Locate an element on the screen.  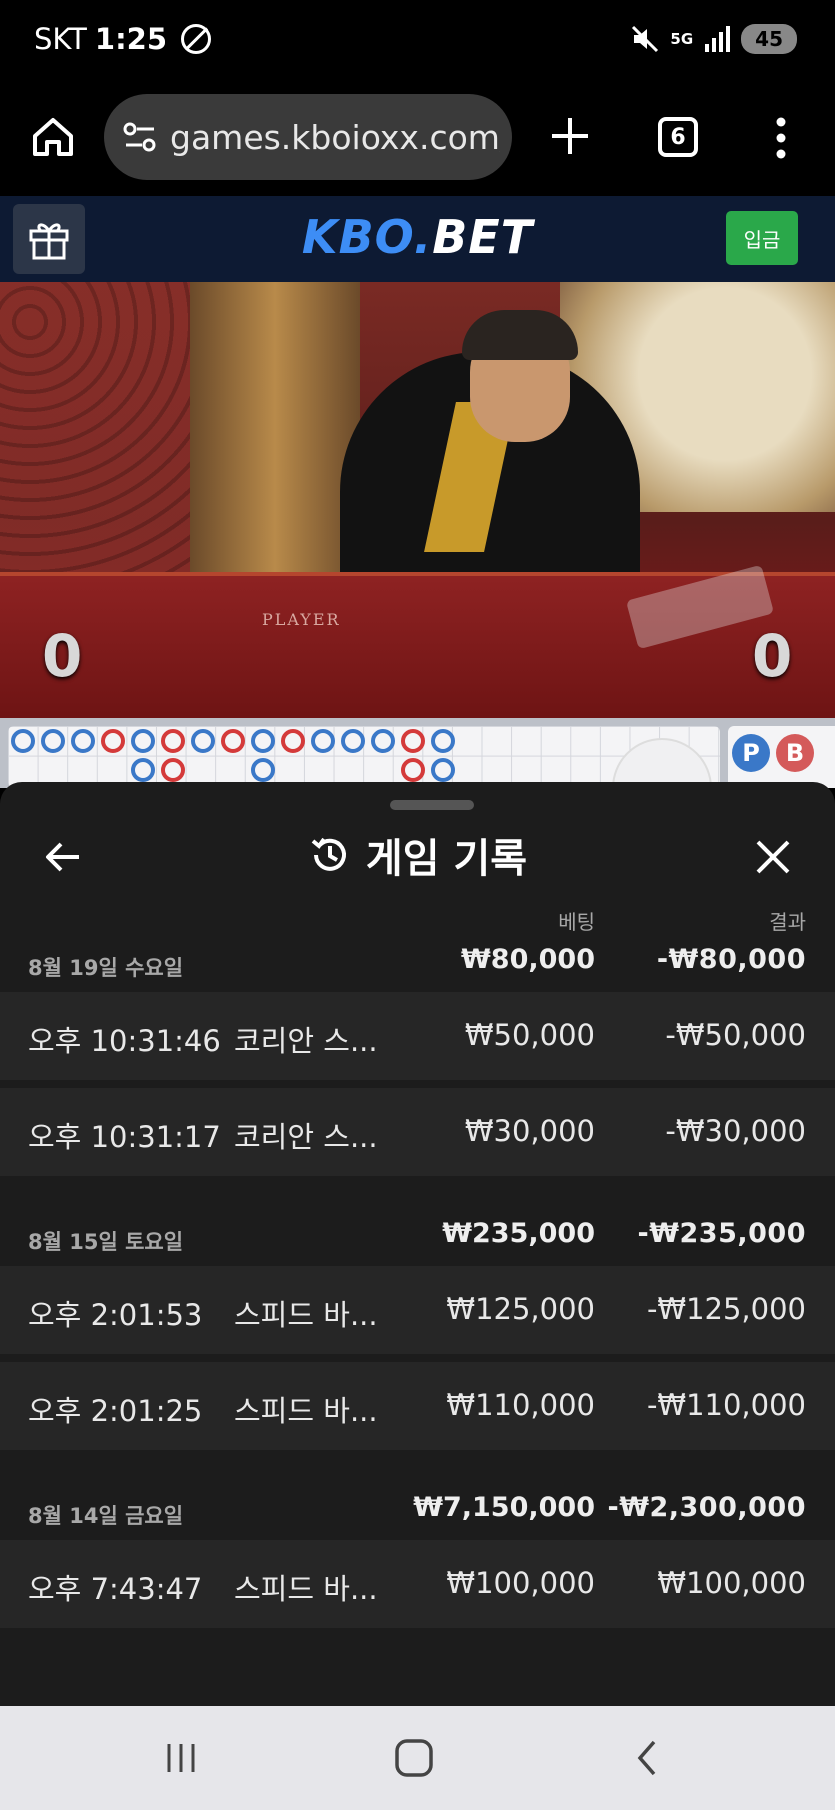
address-bar: games.kboioxx.com/ is located at coordinates (308, 137).